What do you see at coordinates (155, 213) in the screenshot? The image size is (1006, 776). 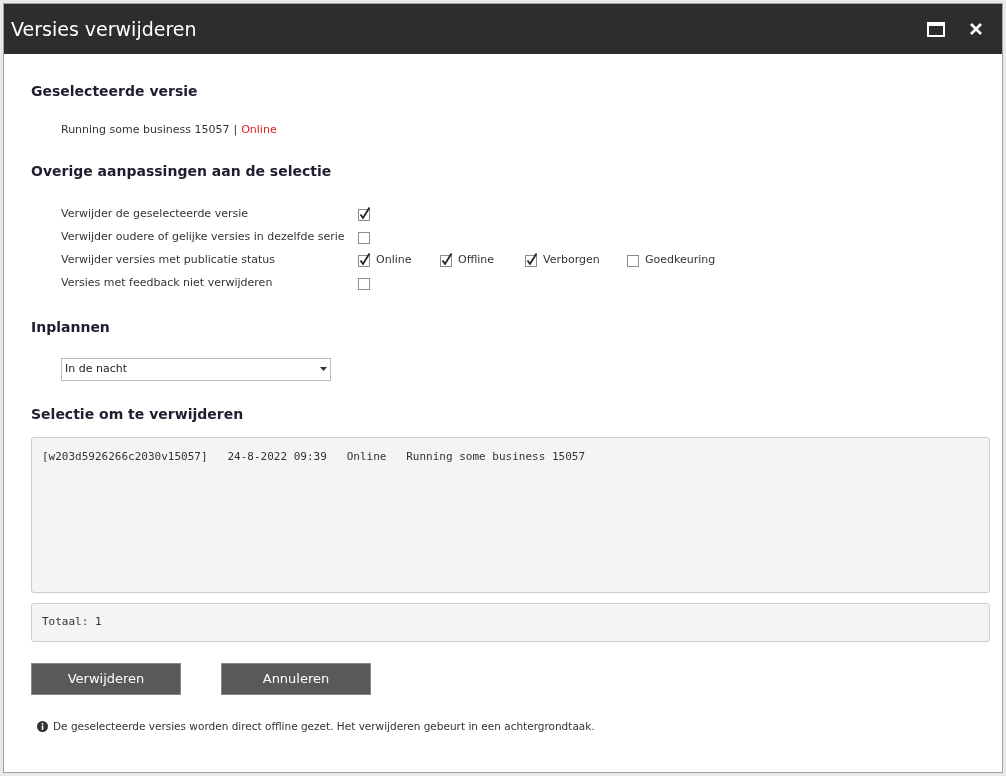 I see `option-label: Verwijder de geselecteerde versie` at bounding box center [155, 213].